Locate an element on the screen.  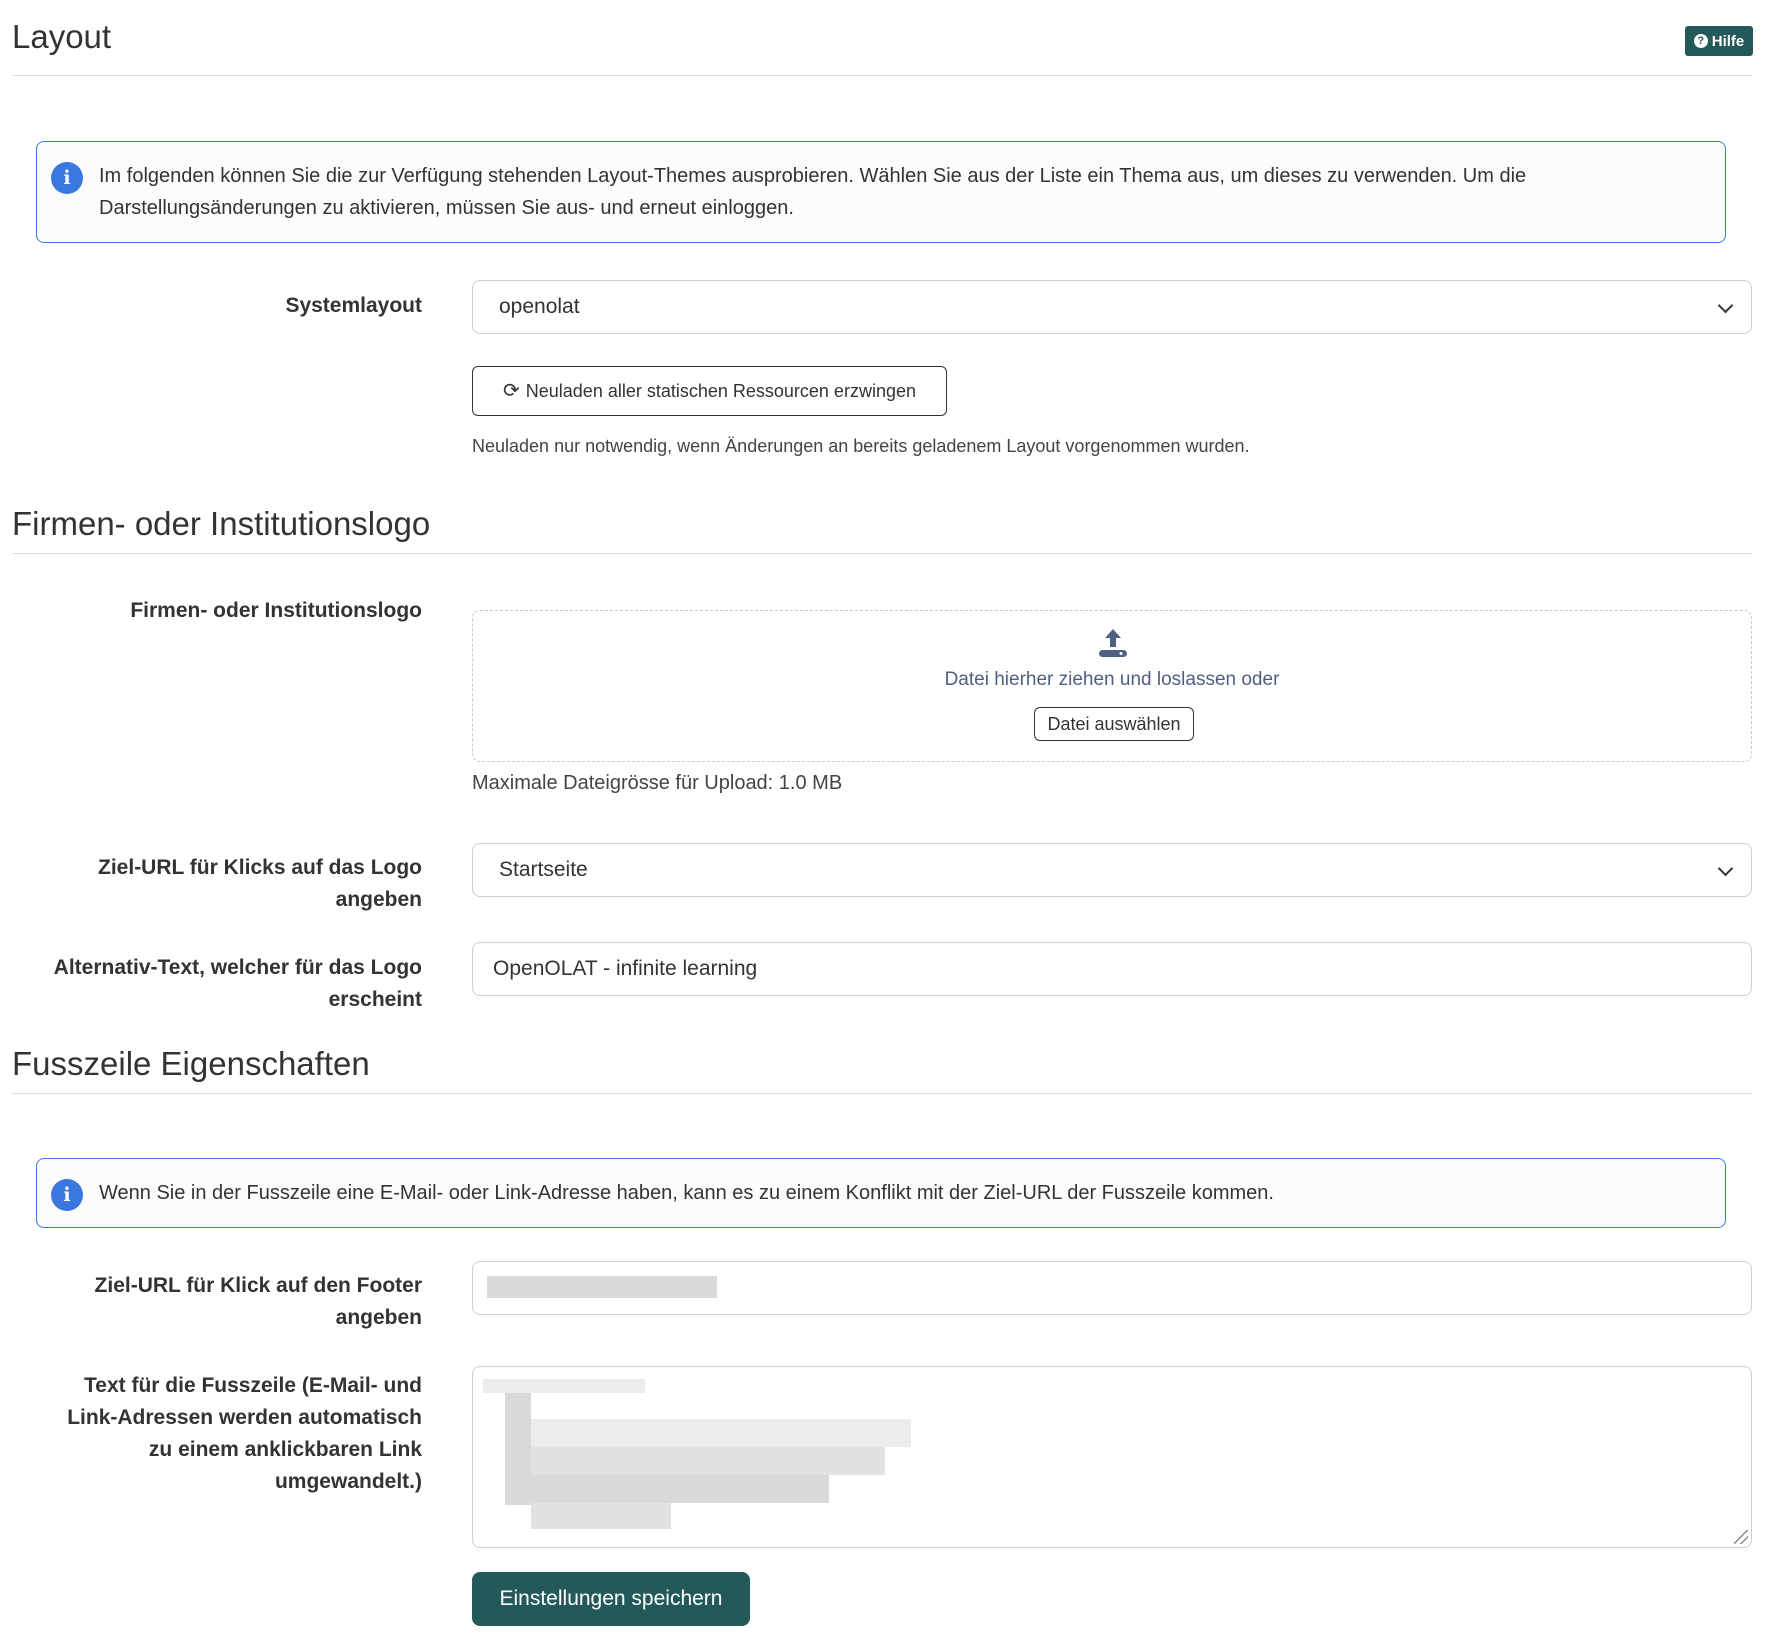
label-line: Text für die Fusszeile (E-Mail- und is located at coordinates (253, 1385).